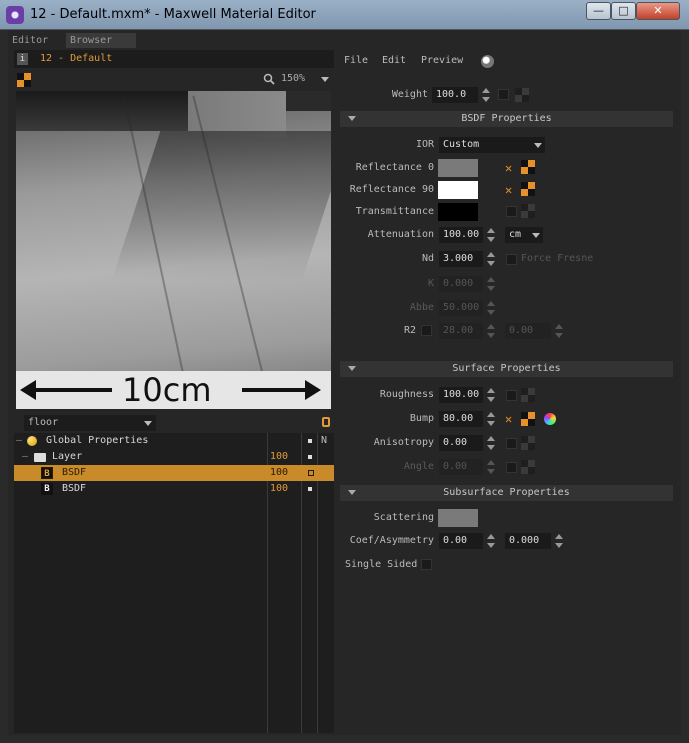 Image resolution: width=689 pixels, height=743 pixels. I want to click on nd-spinner, so click(491, 259).